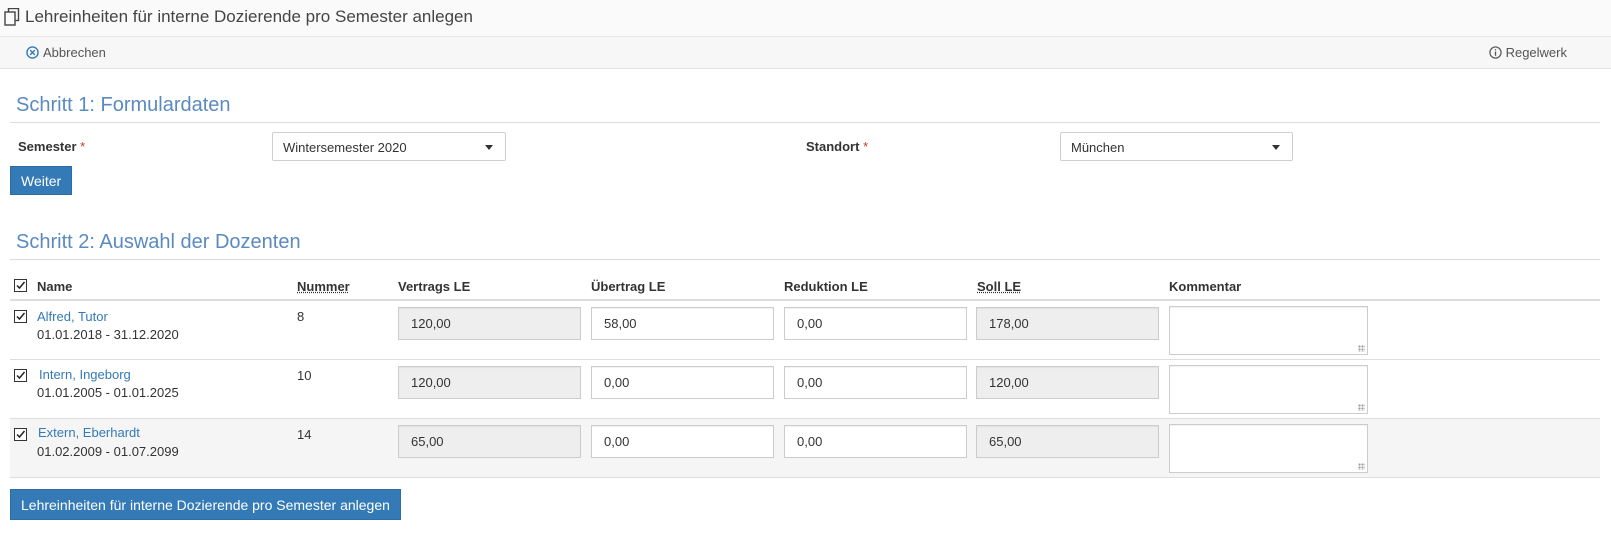 The width and height of the screenshot is (1611, 547). Describe the element at coordinates (304, 375) in the screenshot. I see `lecturer-number: 10` at that location.